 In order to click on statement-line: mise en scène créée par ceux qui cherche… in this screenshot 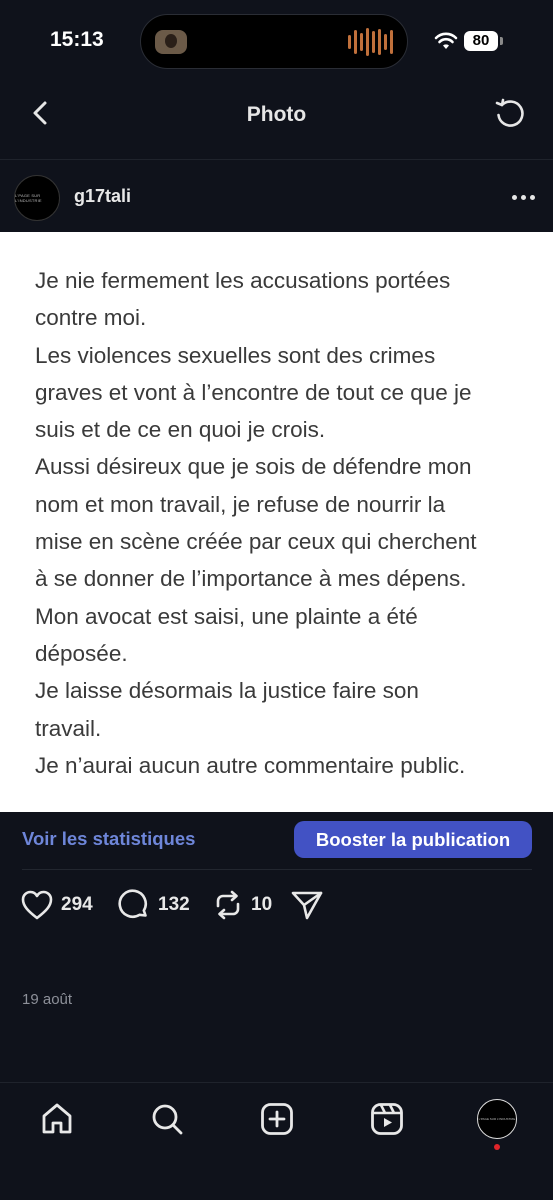, I will do `click(256, 542)`.